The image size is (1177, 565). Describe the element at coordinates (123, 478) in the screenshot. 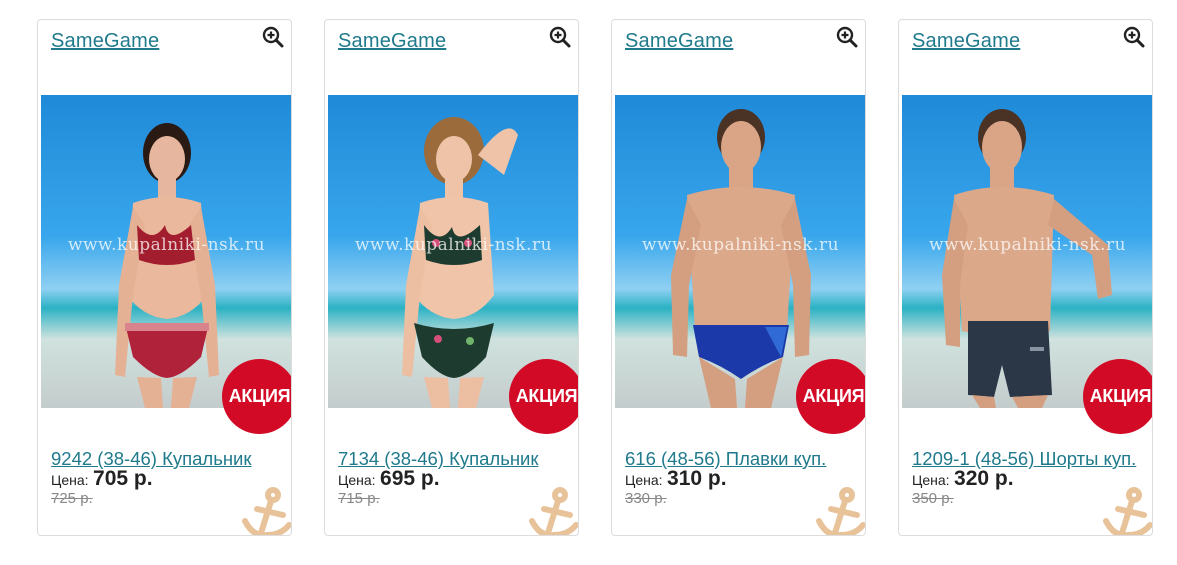

I see `price-value: 705 р.` at that location.